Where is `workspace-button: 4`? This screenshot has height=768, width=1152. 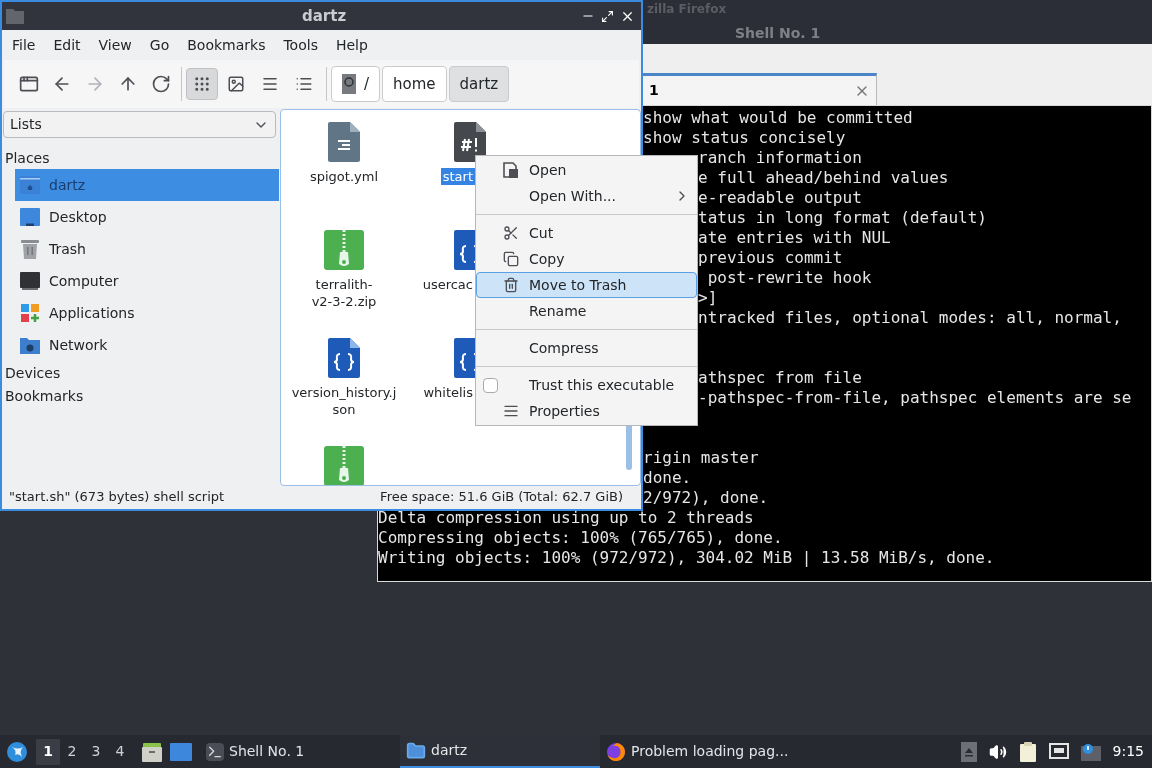 workspace-button: 4 is located at coordinates (120, 751).